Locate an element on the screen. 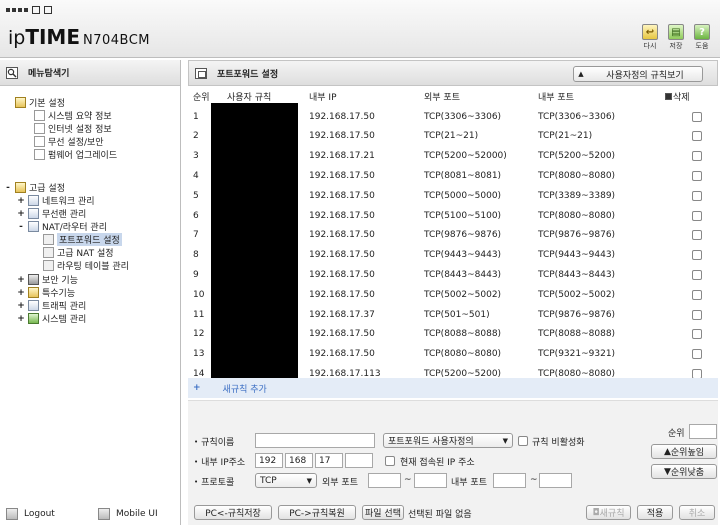  tree-item-system-summary: 시스템 요약 정보 is located at coordinates (73, 115).